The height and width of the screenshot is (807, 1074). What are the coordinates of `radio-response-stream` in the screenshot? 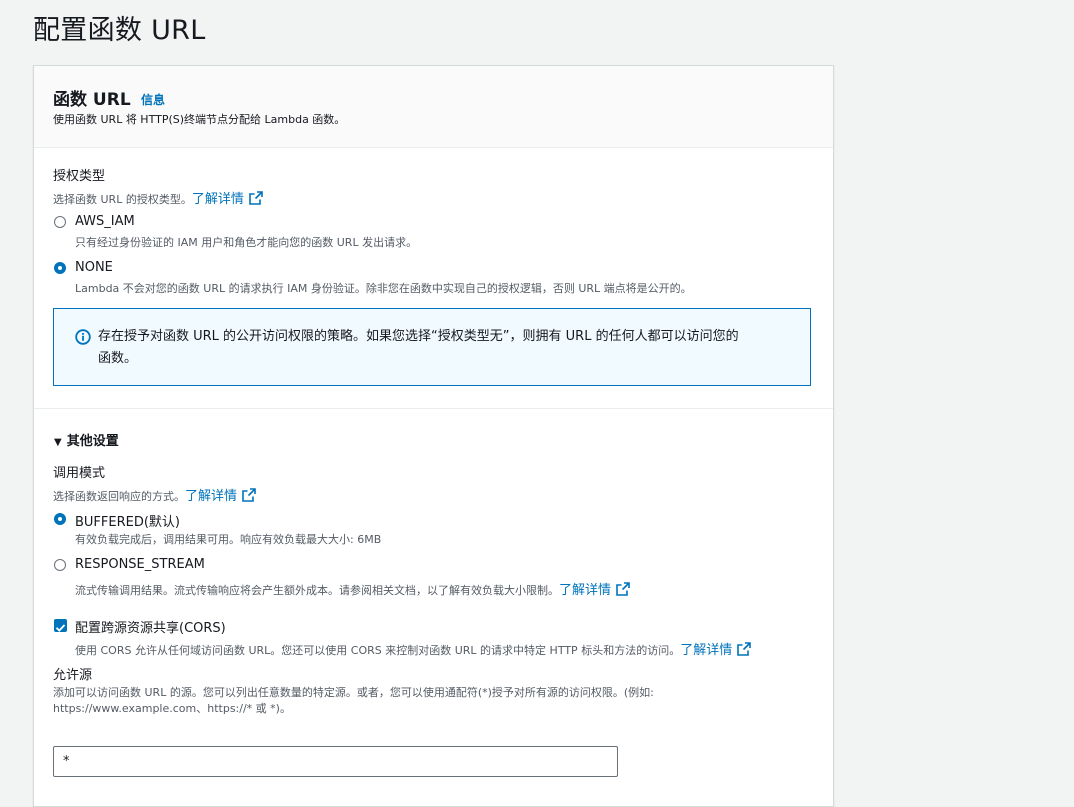 It's located at (60, 565).